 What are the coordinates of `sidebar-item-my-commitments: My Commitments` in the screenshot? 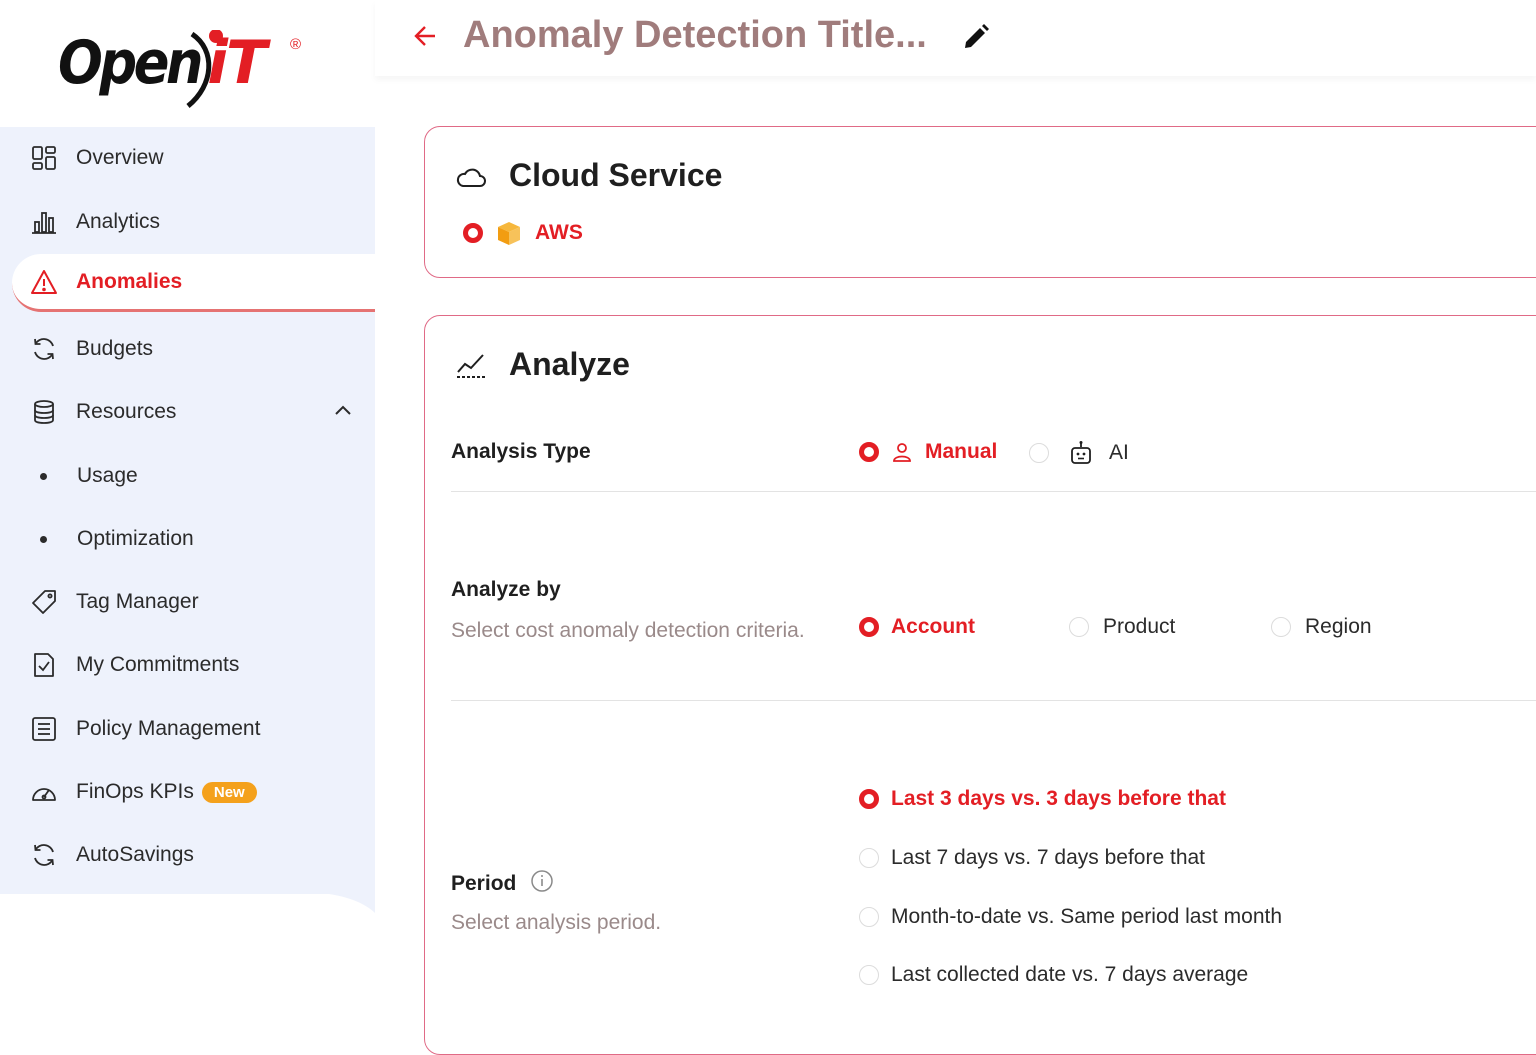 It's located at (187, 665).